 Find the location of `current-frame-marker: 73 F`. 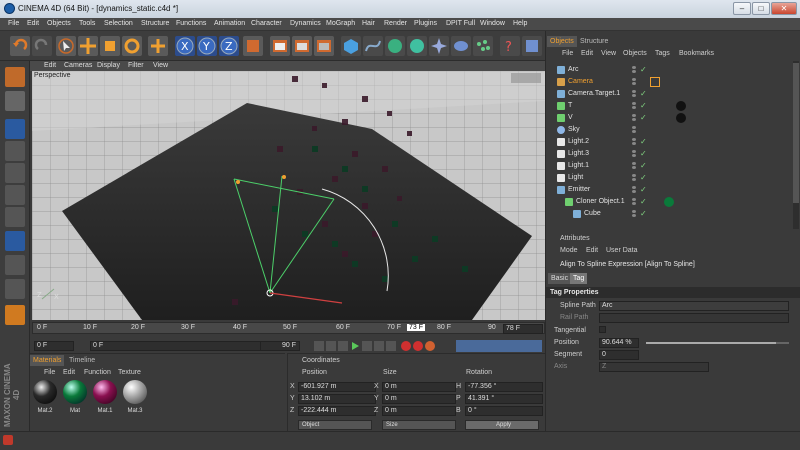

current-frame-marker: 73 F is located at coordinates (416, 327).